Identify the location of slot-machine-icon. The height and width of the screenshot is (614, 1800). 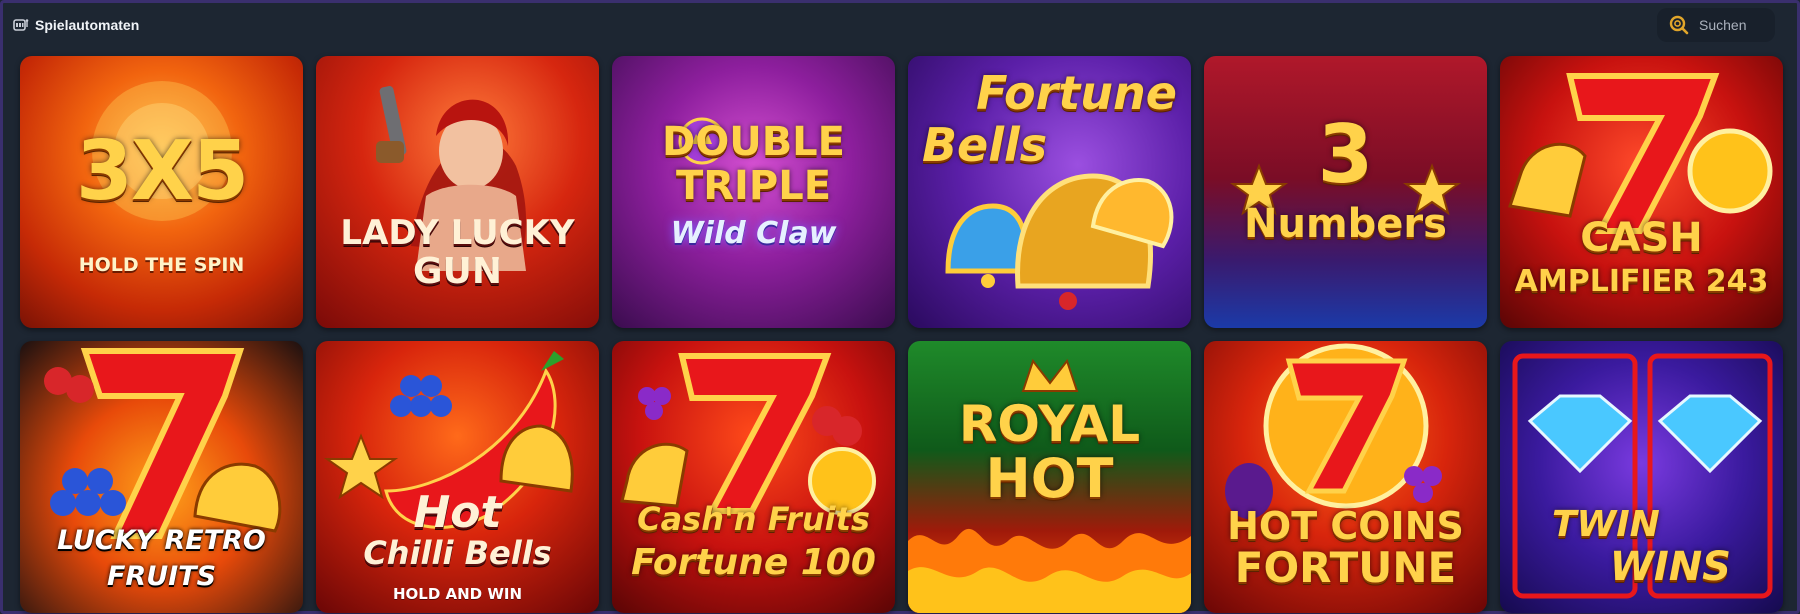
(21, 25).